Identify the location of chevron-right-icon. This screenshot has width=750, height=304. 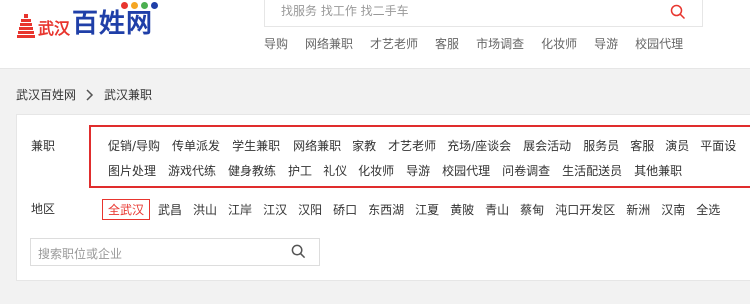
(90, 94).